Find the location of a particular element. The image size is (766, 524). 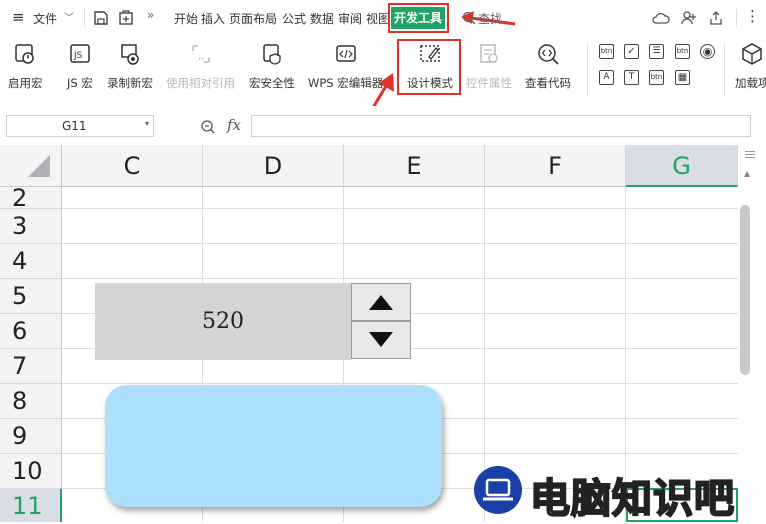

tab-home: 开始 is located at coordinates (186, 18).